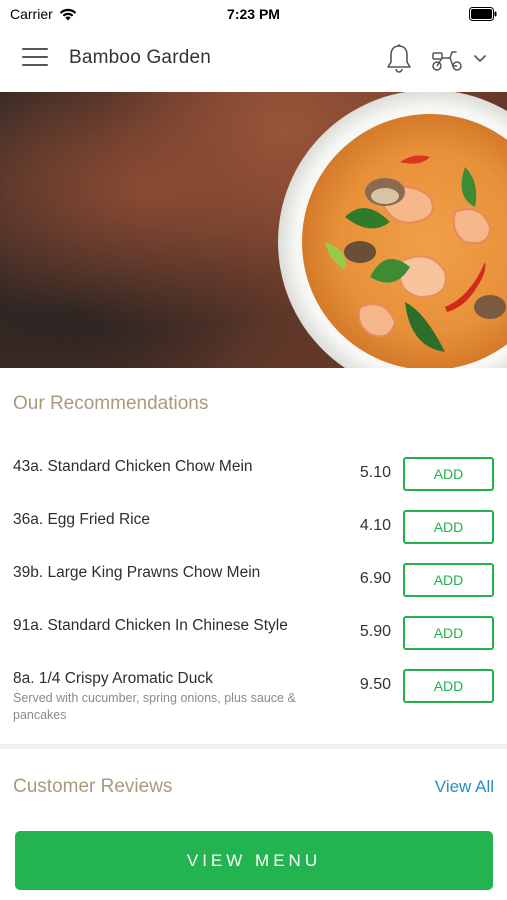  I want to click on item-name: 91a. Standard Chicken In Chinese Style, so click(150, 625).